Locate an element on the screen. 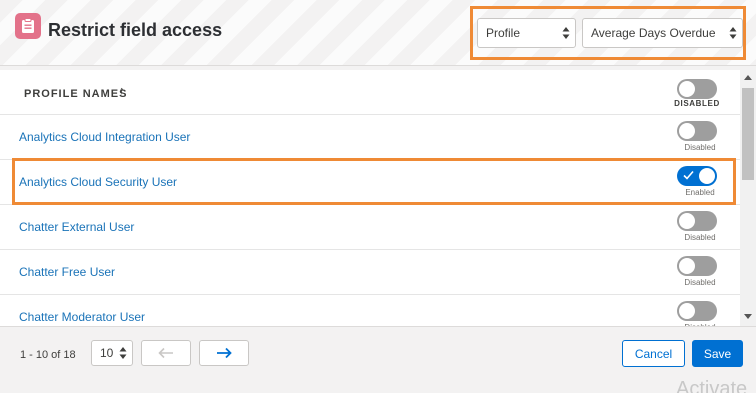 The width and height of the screenshot is (756, 393). clipboard-icon is located at coordinates (28, 26).